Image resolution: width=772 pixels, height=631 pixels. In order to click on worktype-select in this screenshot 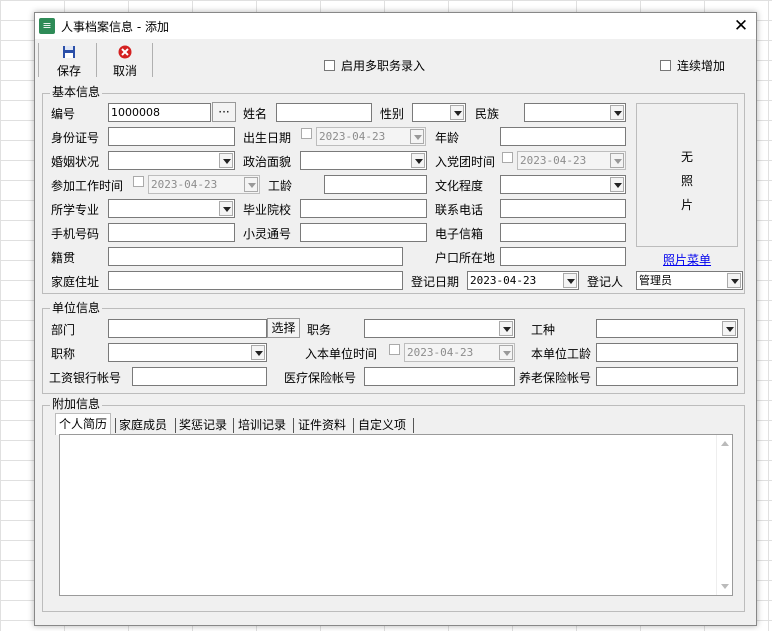, I will do `click(667, 328)`.